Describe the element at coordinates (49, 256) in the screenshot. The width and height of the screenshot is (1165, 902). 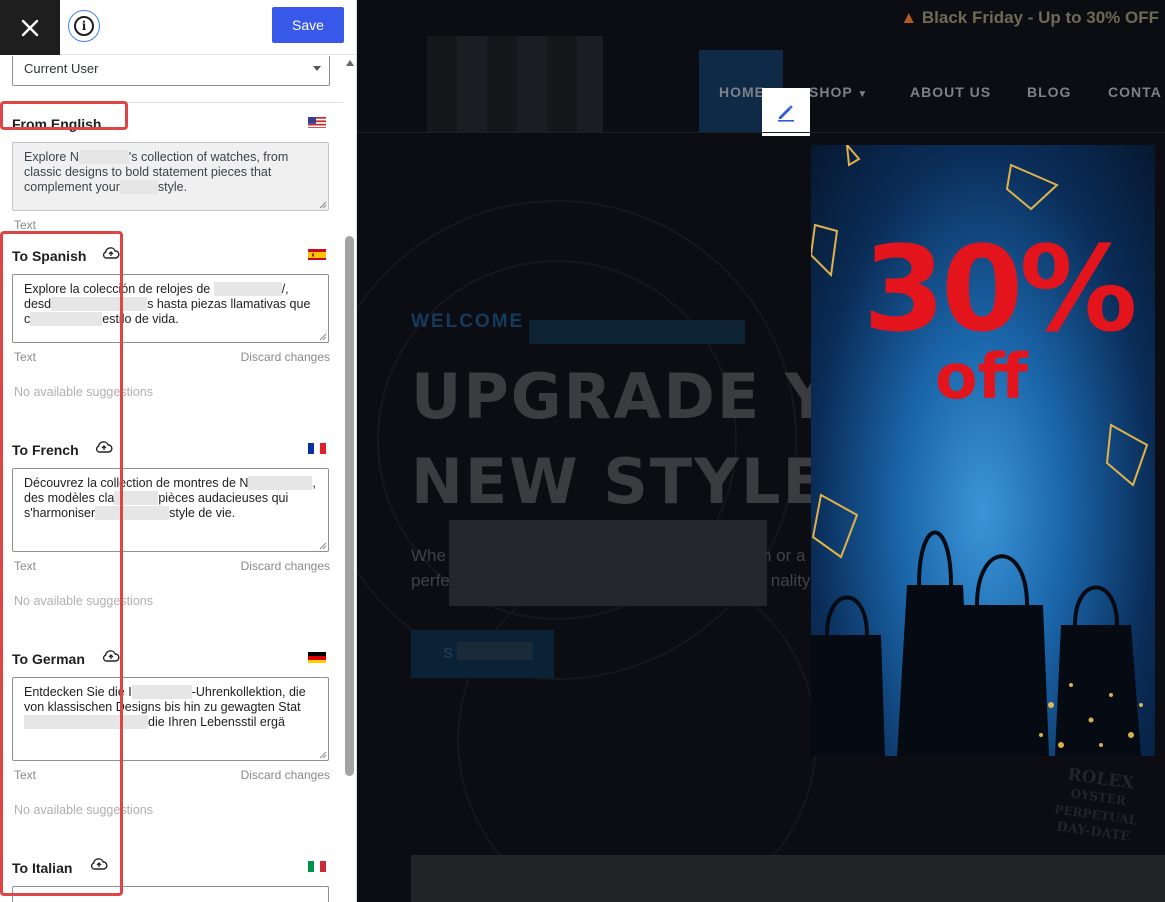
I see `spanish-title: To Spanish` at that location.